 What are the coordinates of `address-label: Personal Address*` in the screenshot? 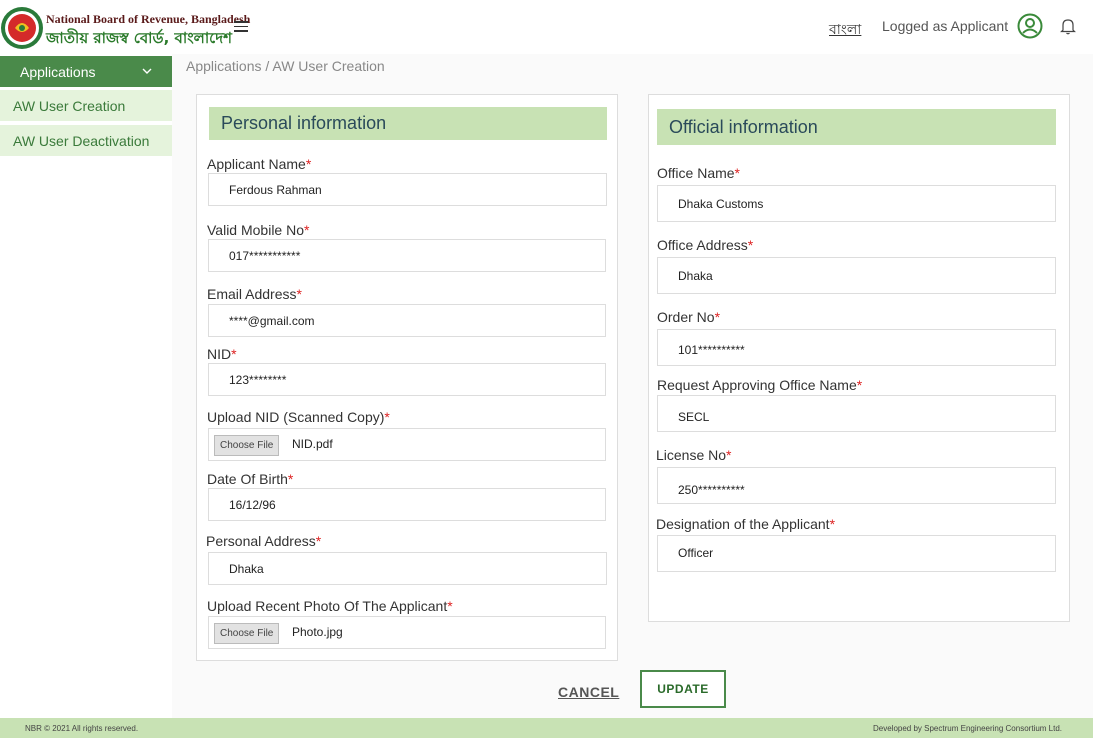 It's located at (264, 541).